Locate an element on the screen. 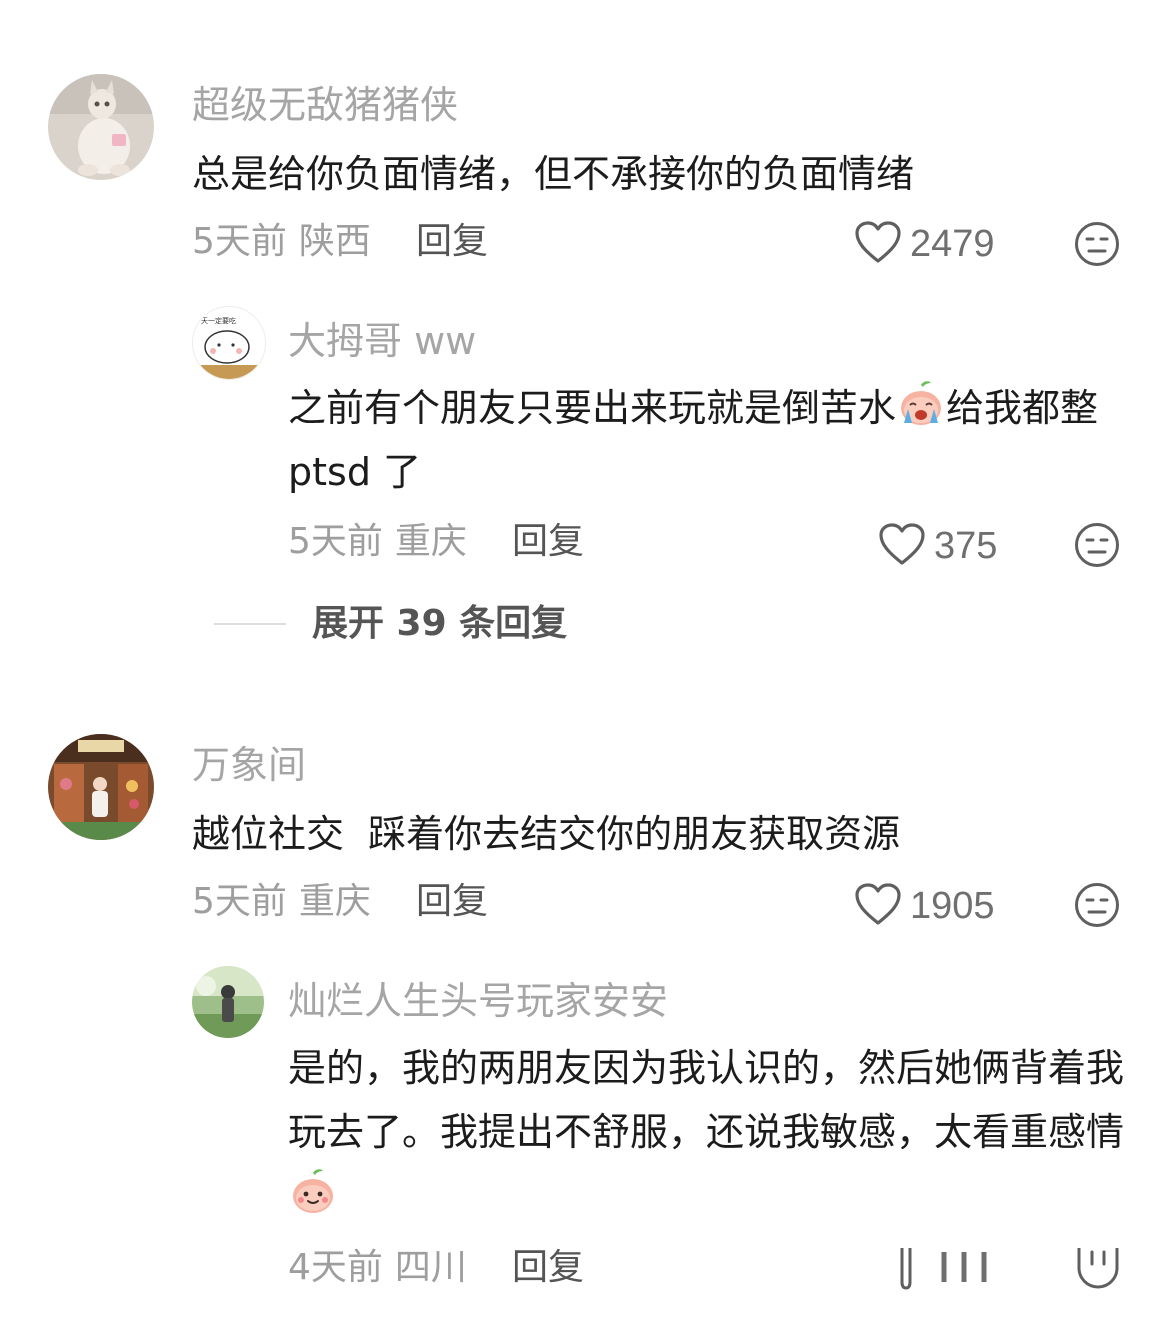  username: 万象间 is located at coordinates (249, 765).